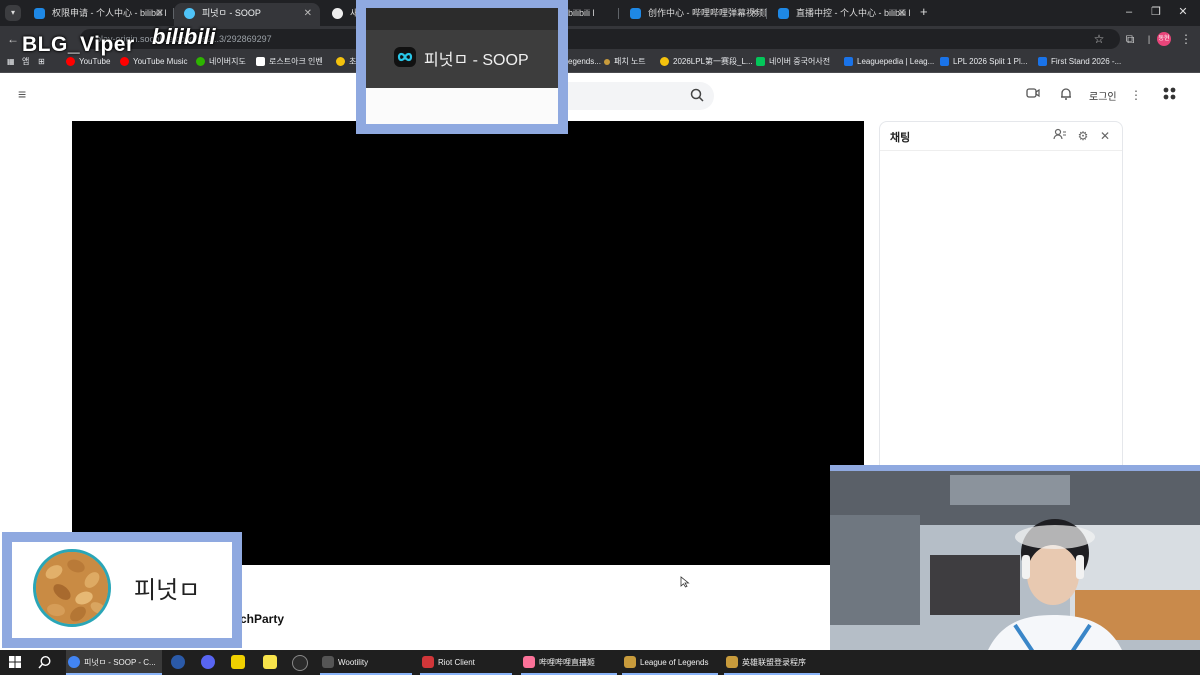  Describe the element at coordinates (853, 13) in the screenshot. I see `tab-title: 直播中控 - 个人中心 - bilibili l` at that location.